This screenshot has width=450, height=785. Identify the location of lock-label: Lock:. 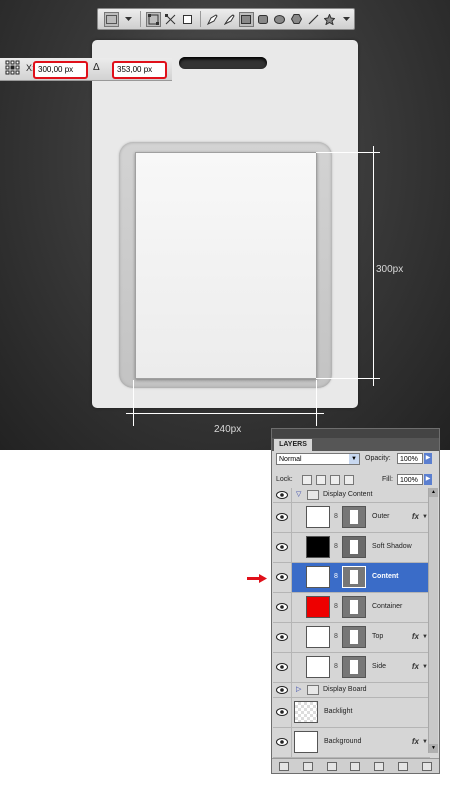
(284, 479).